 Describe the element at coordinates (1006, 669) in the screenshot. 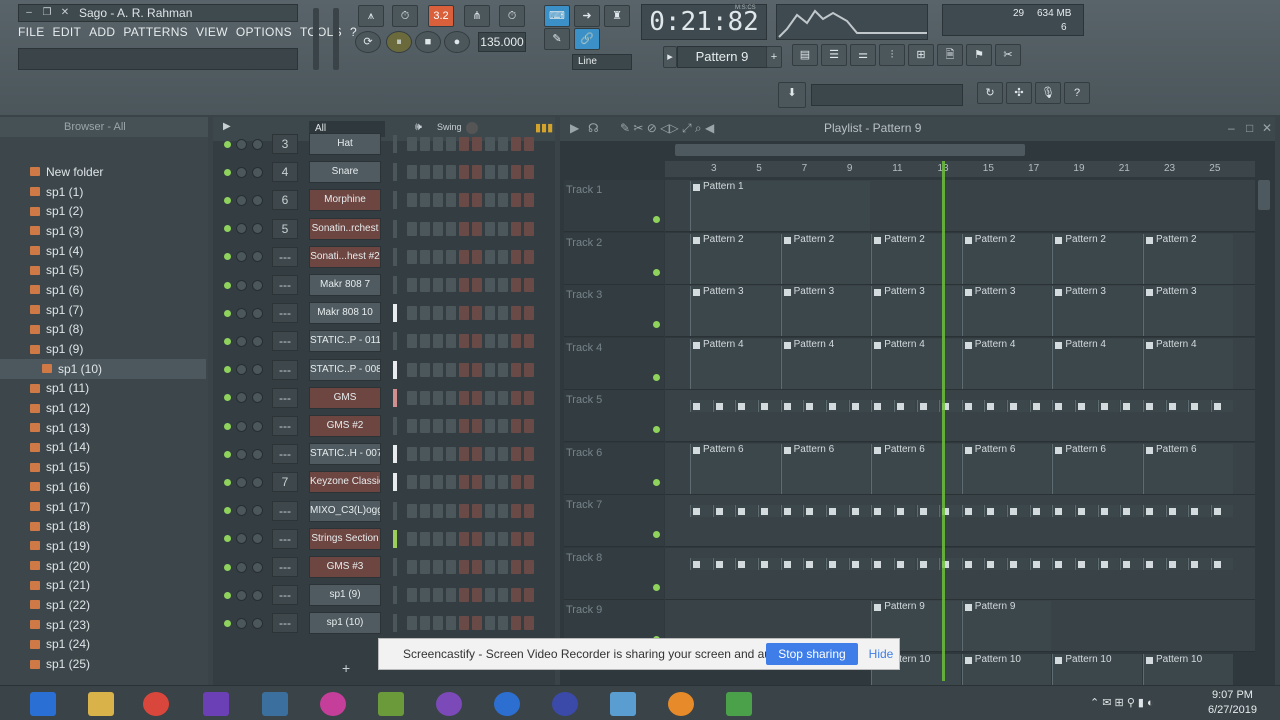

I see `pattern-clip: Pattern 10` at that location.